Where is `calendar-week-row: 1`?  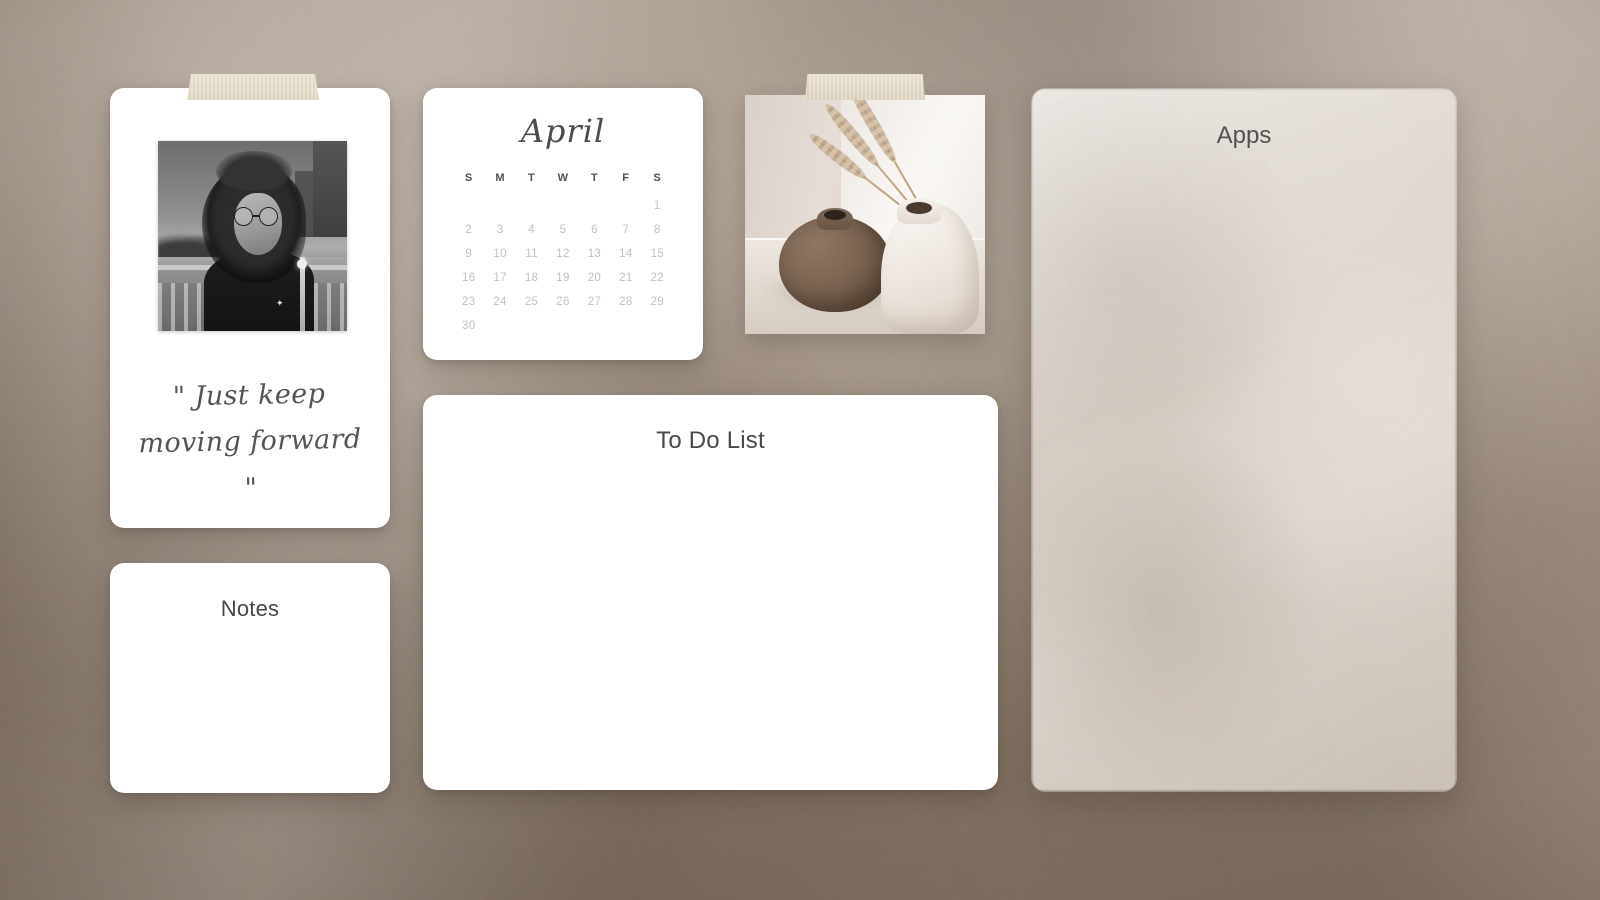 calendar-week-row: 1 is located at coordinates (563, 206).